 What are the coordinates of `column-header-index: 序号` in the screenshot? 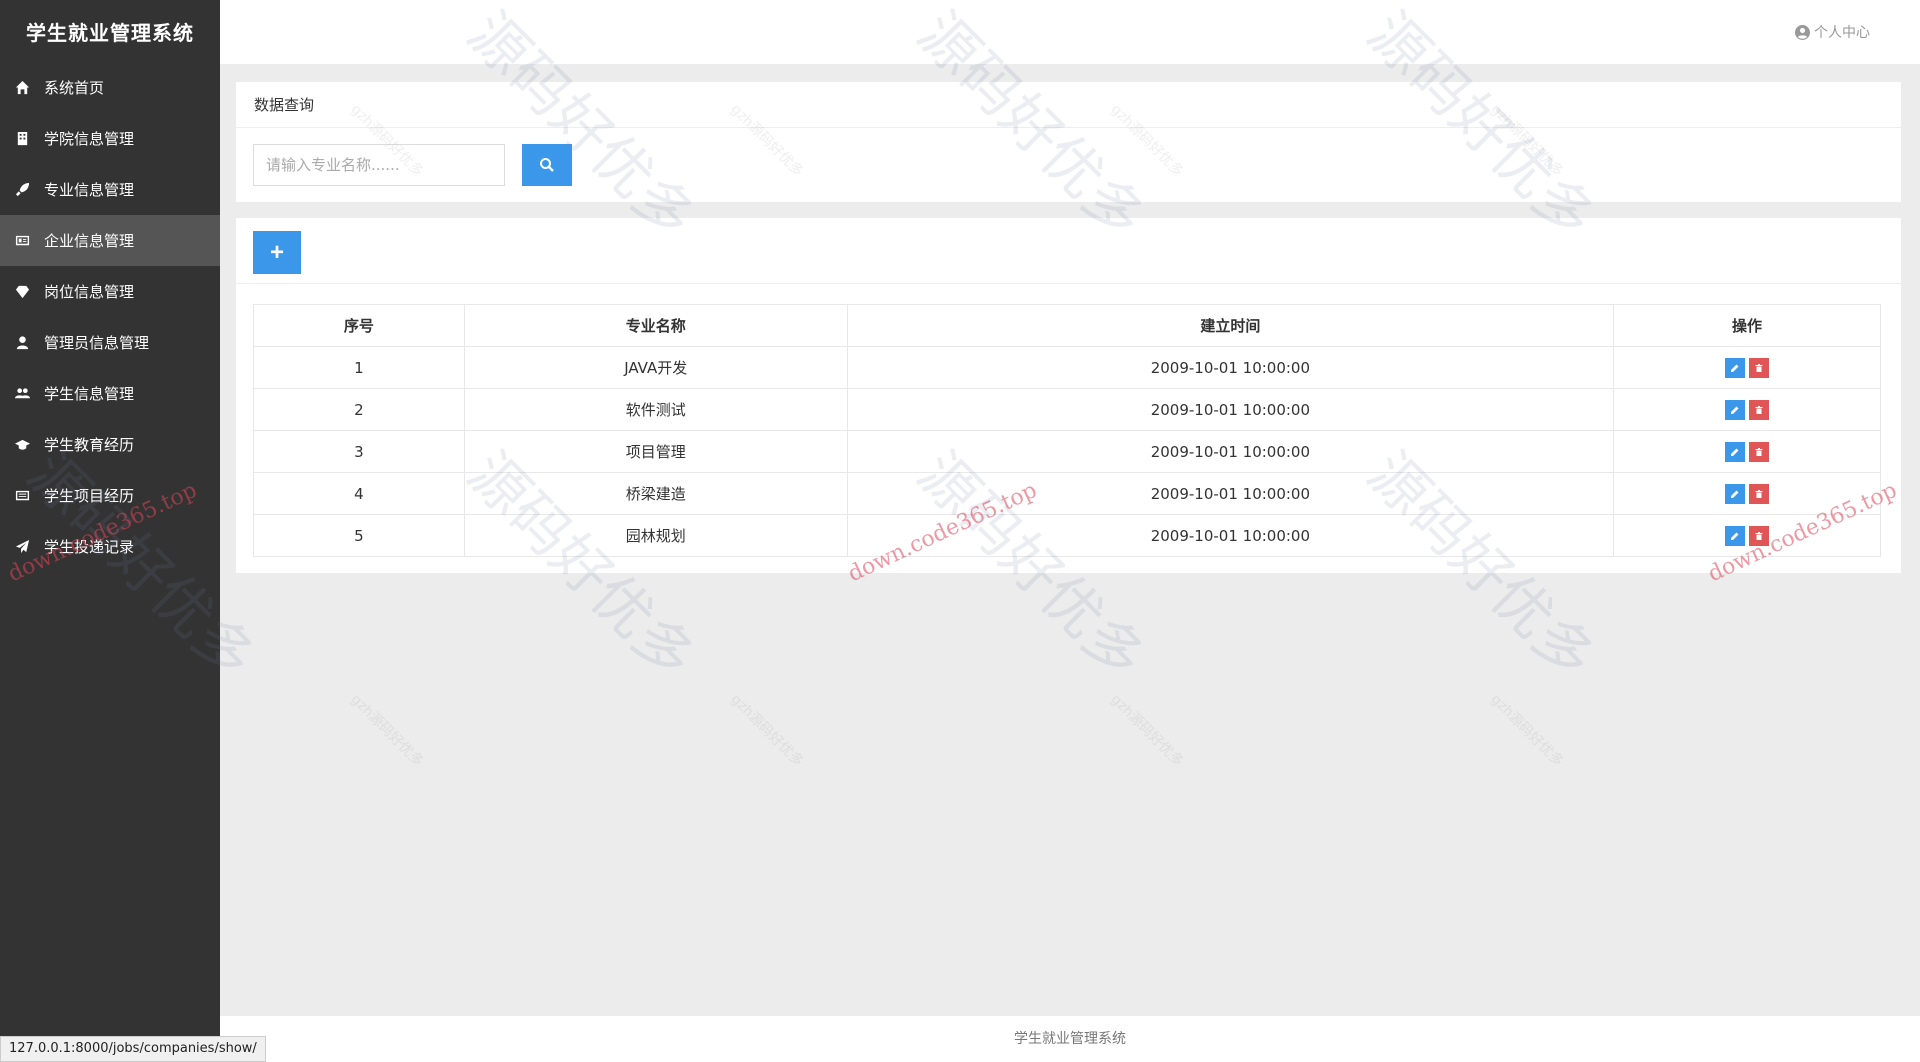 It's located at (359, 325).